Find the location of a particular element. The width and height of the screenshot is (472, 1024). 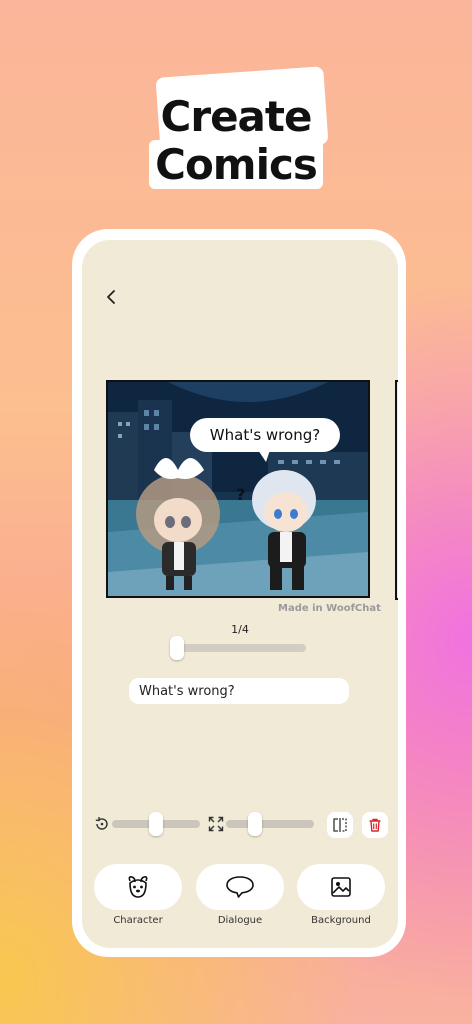

rotate-slider is located at coordinates (156, 824).